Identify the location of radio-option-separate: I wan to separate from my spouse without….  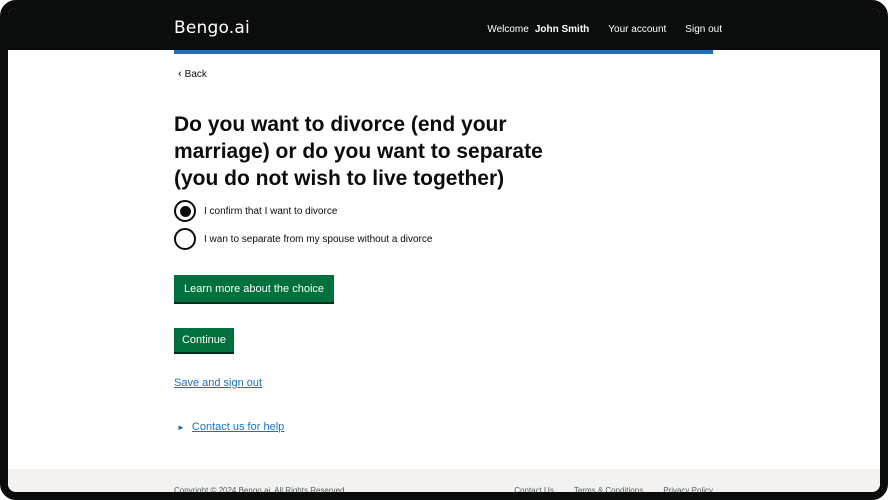
(303, 239).